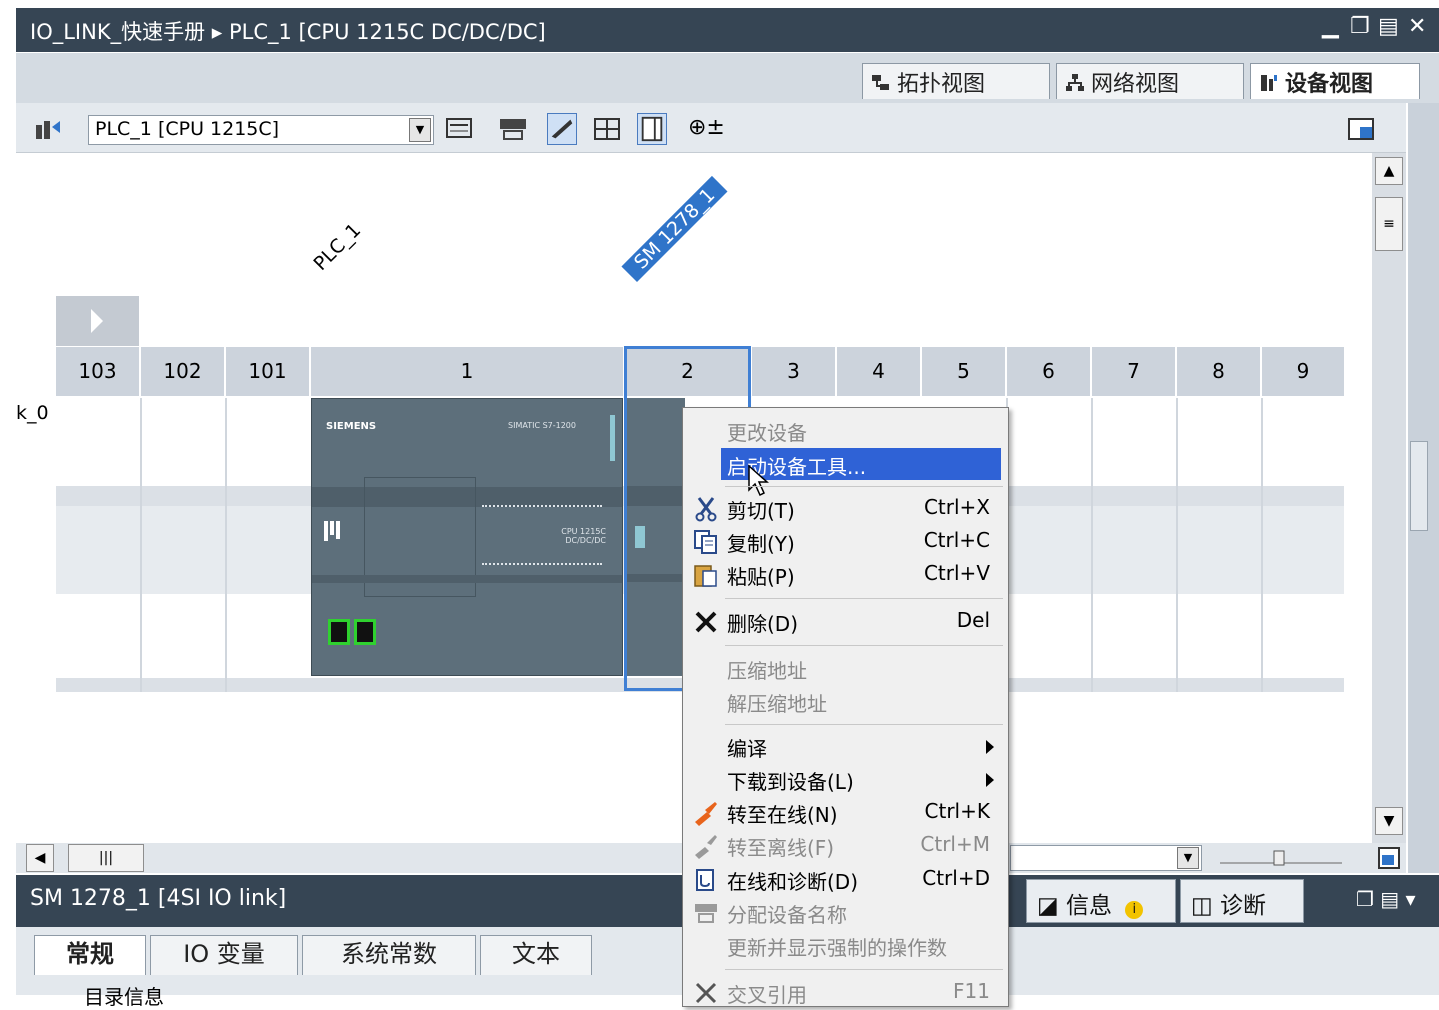 This screenshot has width=1439, height=1010. Describe the element at coordinates (1134, 371) in the screenshot. I see `slot-header: 7` at that location.